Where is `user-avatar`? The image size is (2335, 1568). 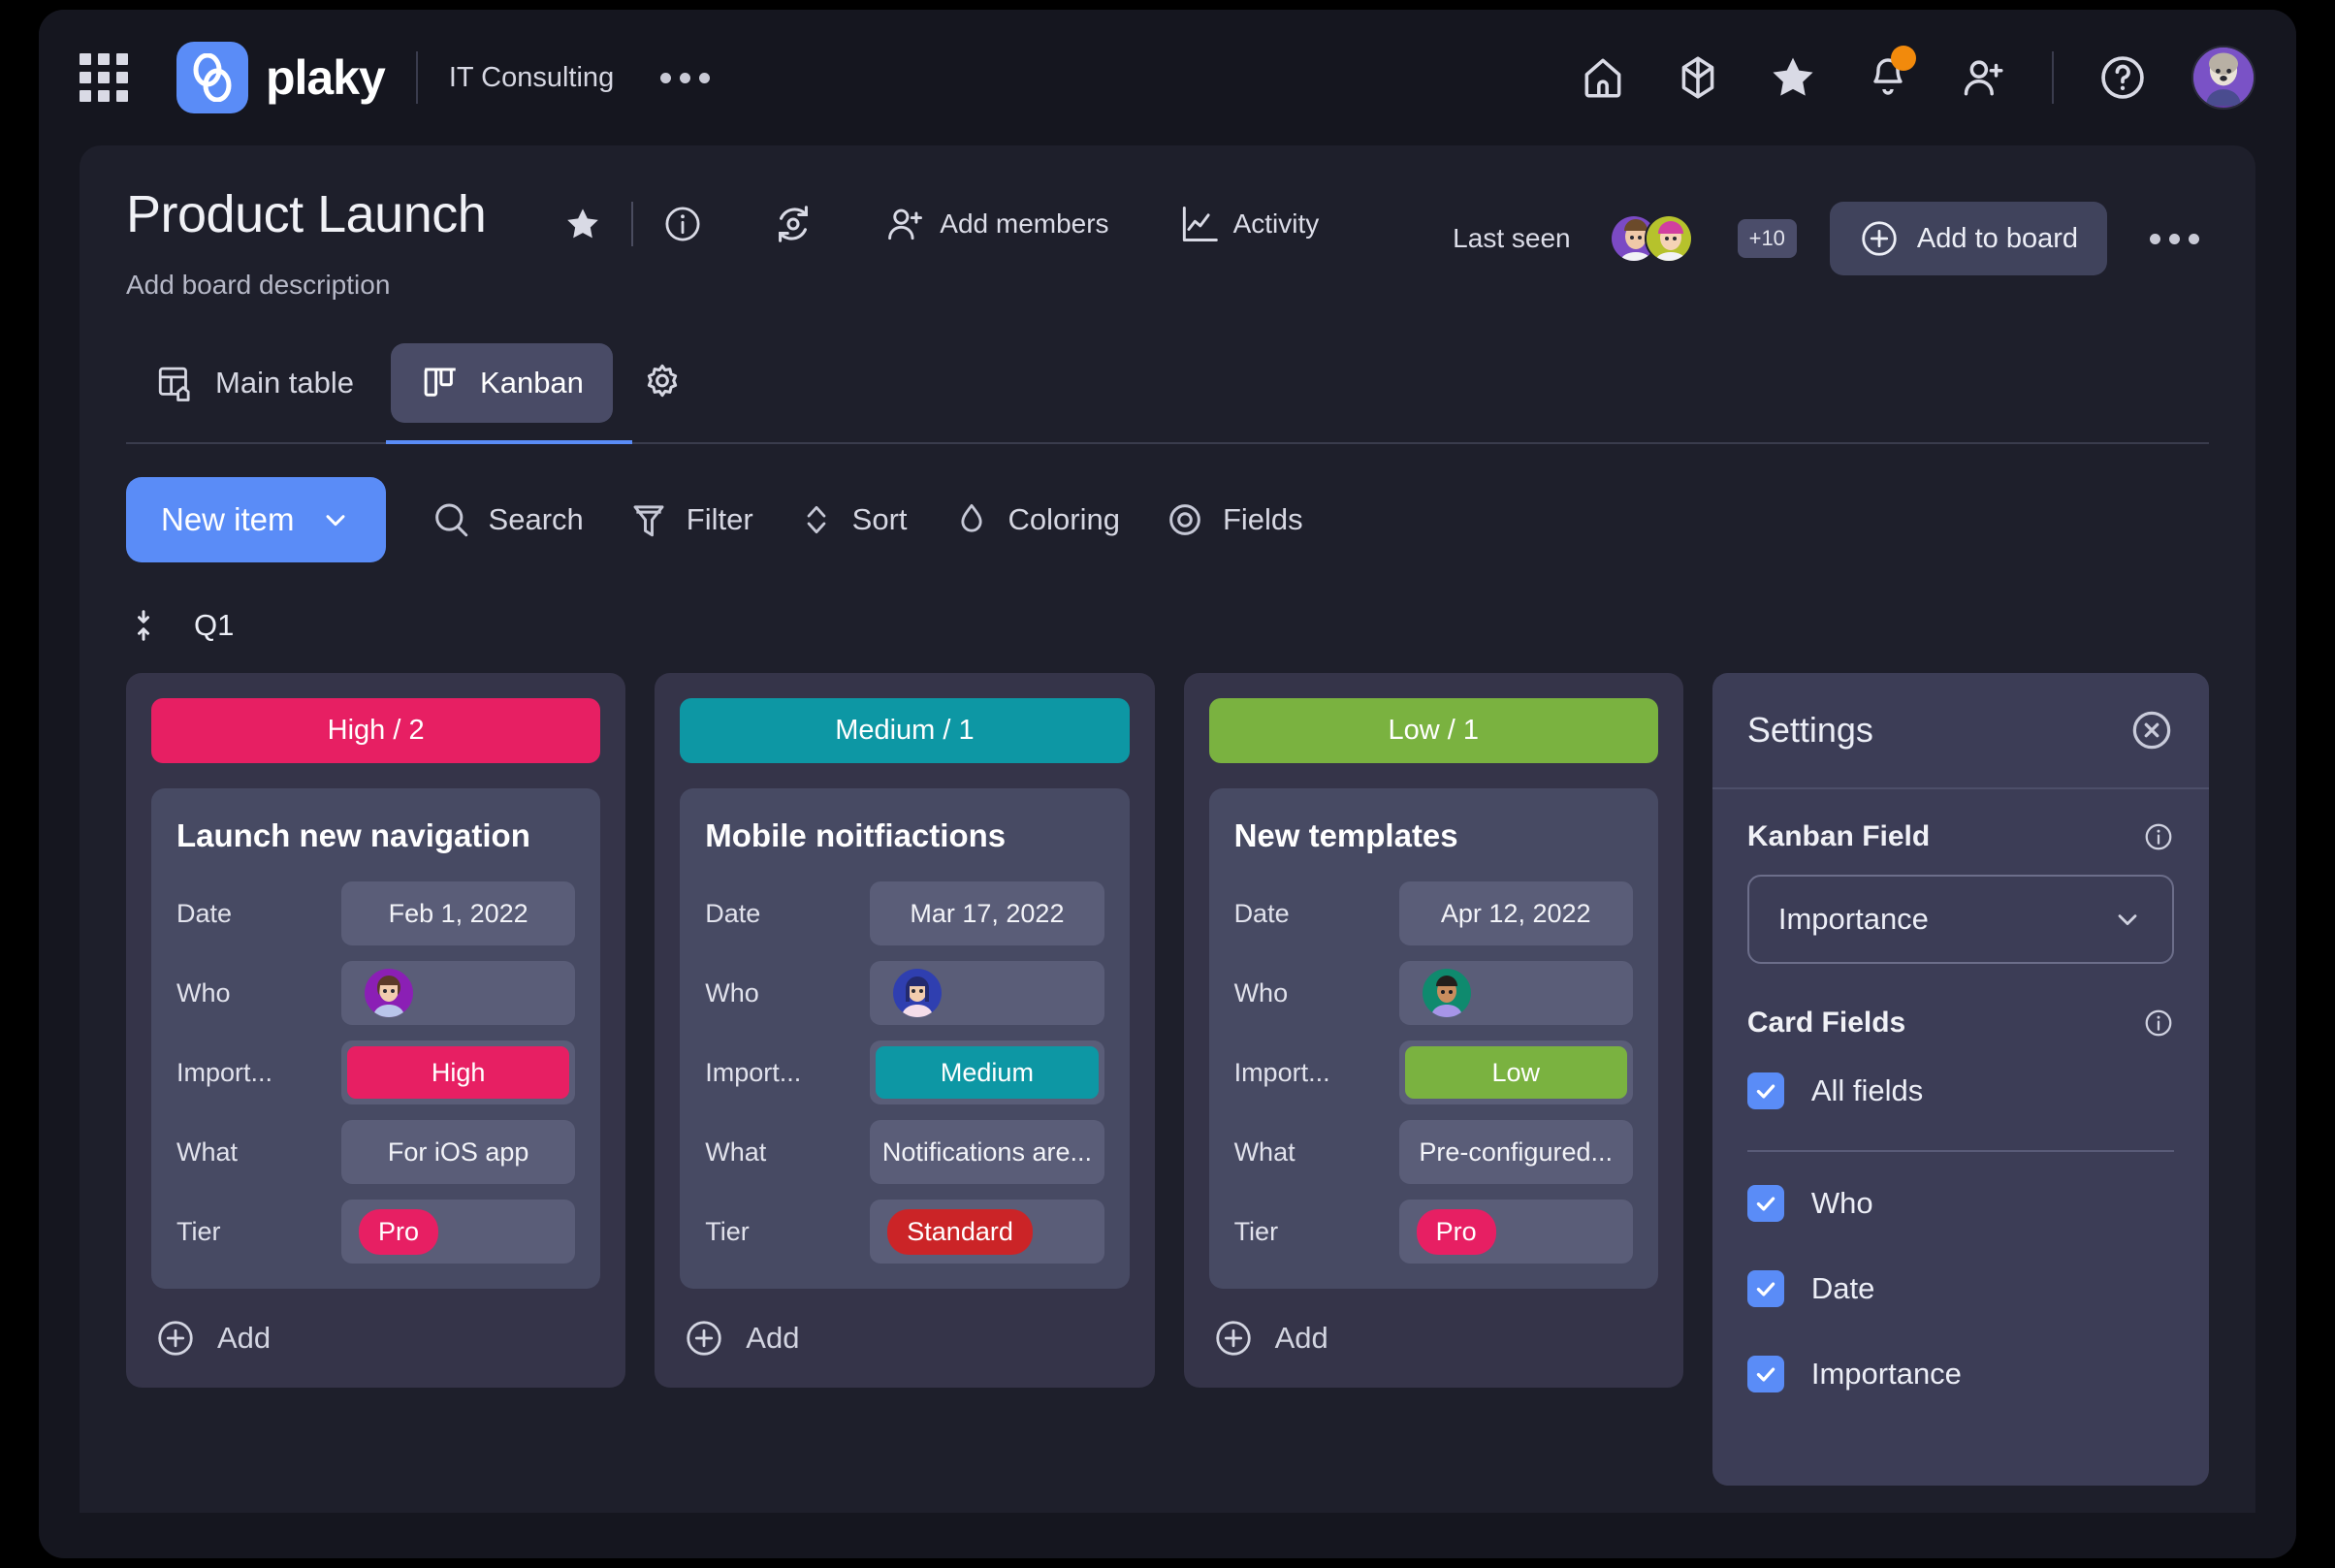
user-avatar is located at coordinates (2223, 78).